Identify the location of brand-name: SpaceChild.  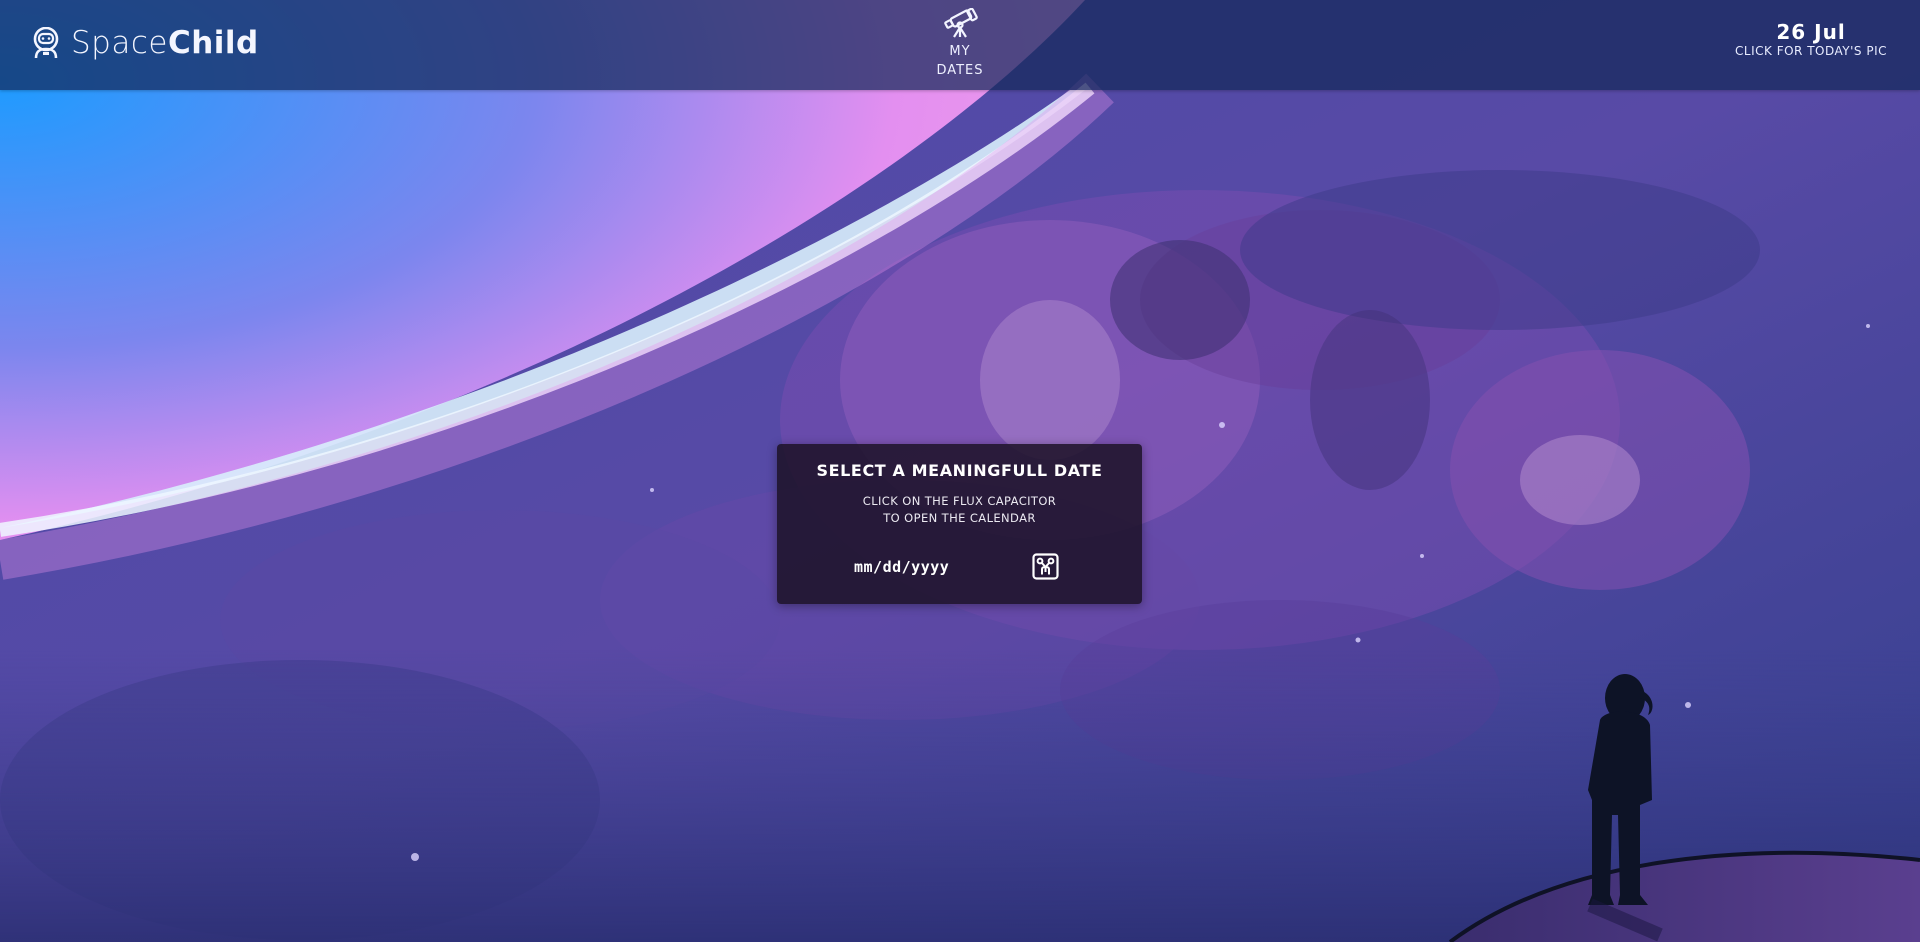
(165, 43).